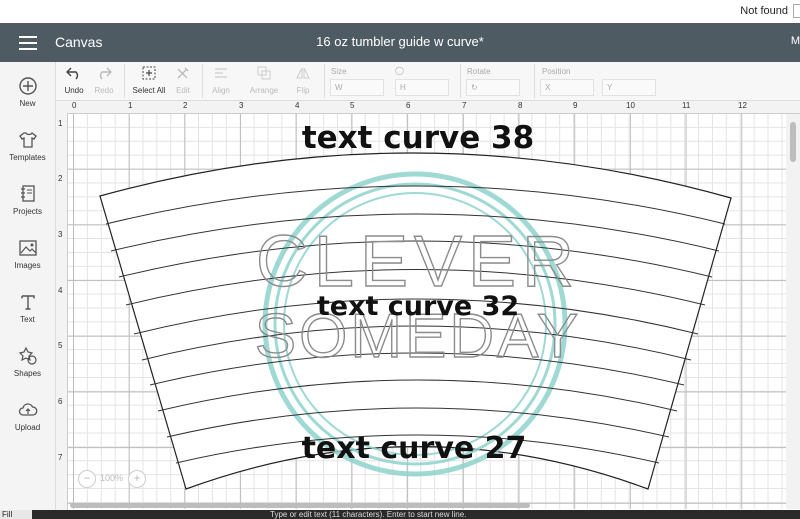  What do you see at coordinates (27, 373) in the screenshot?
I see `sidebar-item-label: Shapes` at bounding box center [27, 373].